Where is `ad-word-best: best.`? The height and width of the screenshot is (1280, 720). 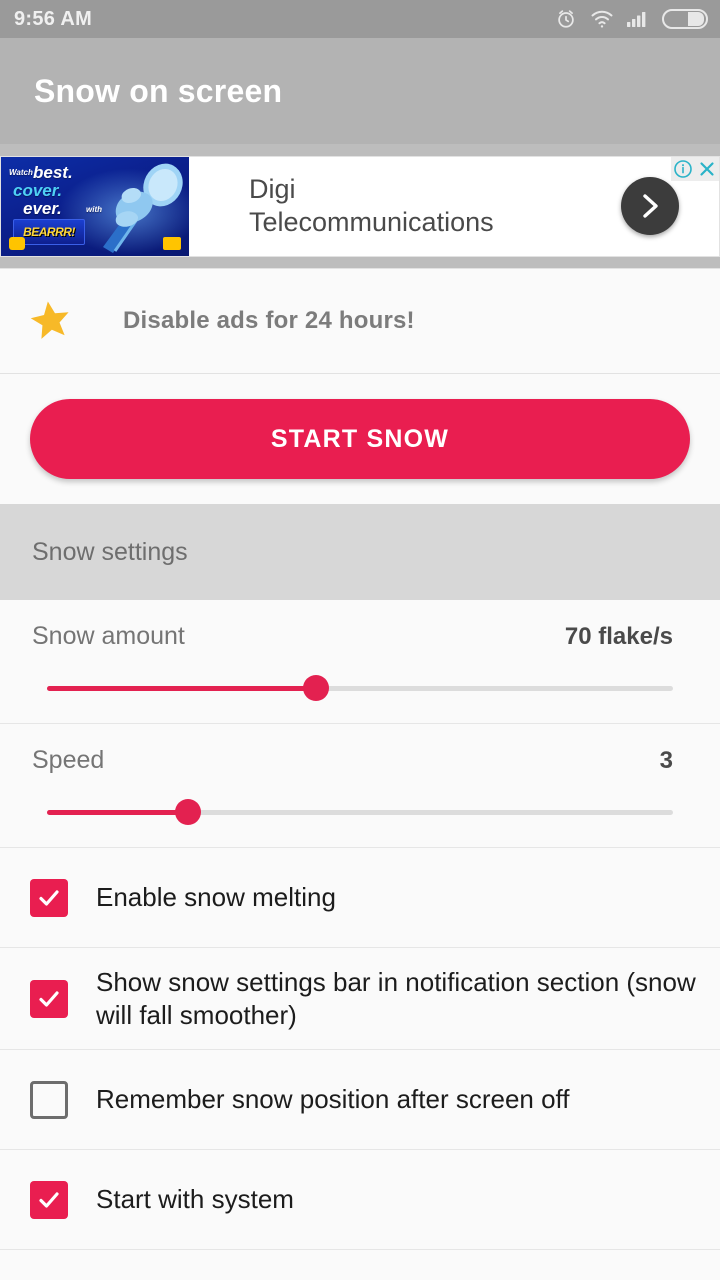
ad-word-best: best. is located at coordinates (53, 172).